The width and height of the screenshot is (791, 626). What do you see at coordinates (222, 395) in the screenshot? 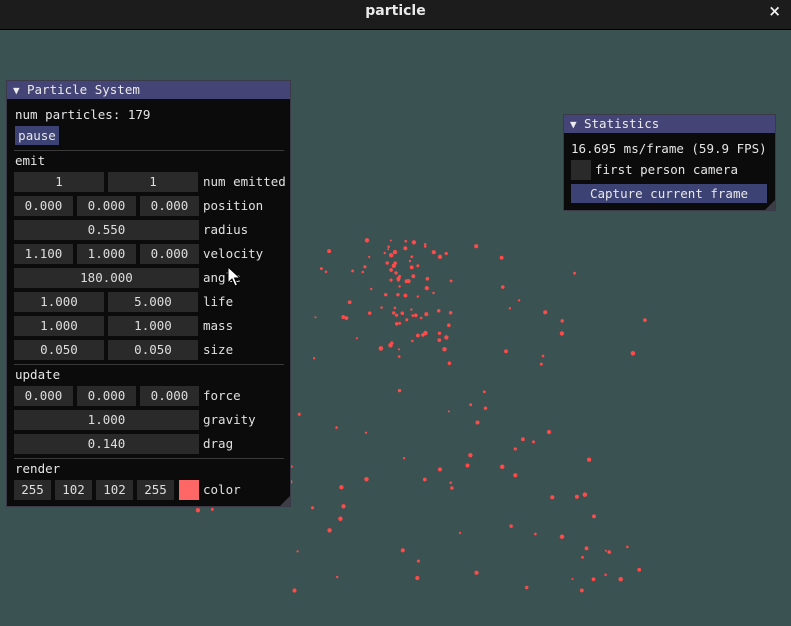
I see `force-label: force` at bounding box center [222, 395].